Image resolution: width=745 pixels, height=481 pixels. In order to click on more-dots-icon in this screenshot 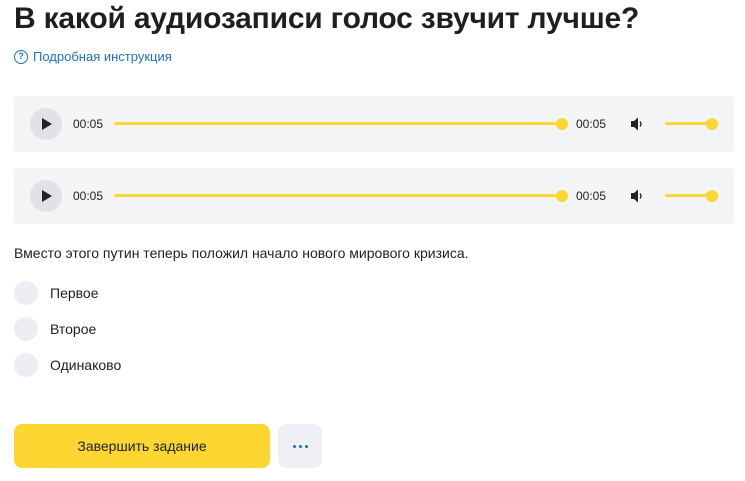, I will do `click(294, 446)`.